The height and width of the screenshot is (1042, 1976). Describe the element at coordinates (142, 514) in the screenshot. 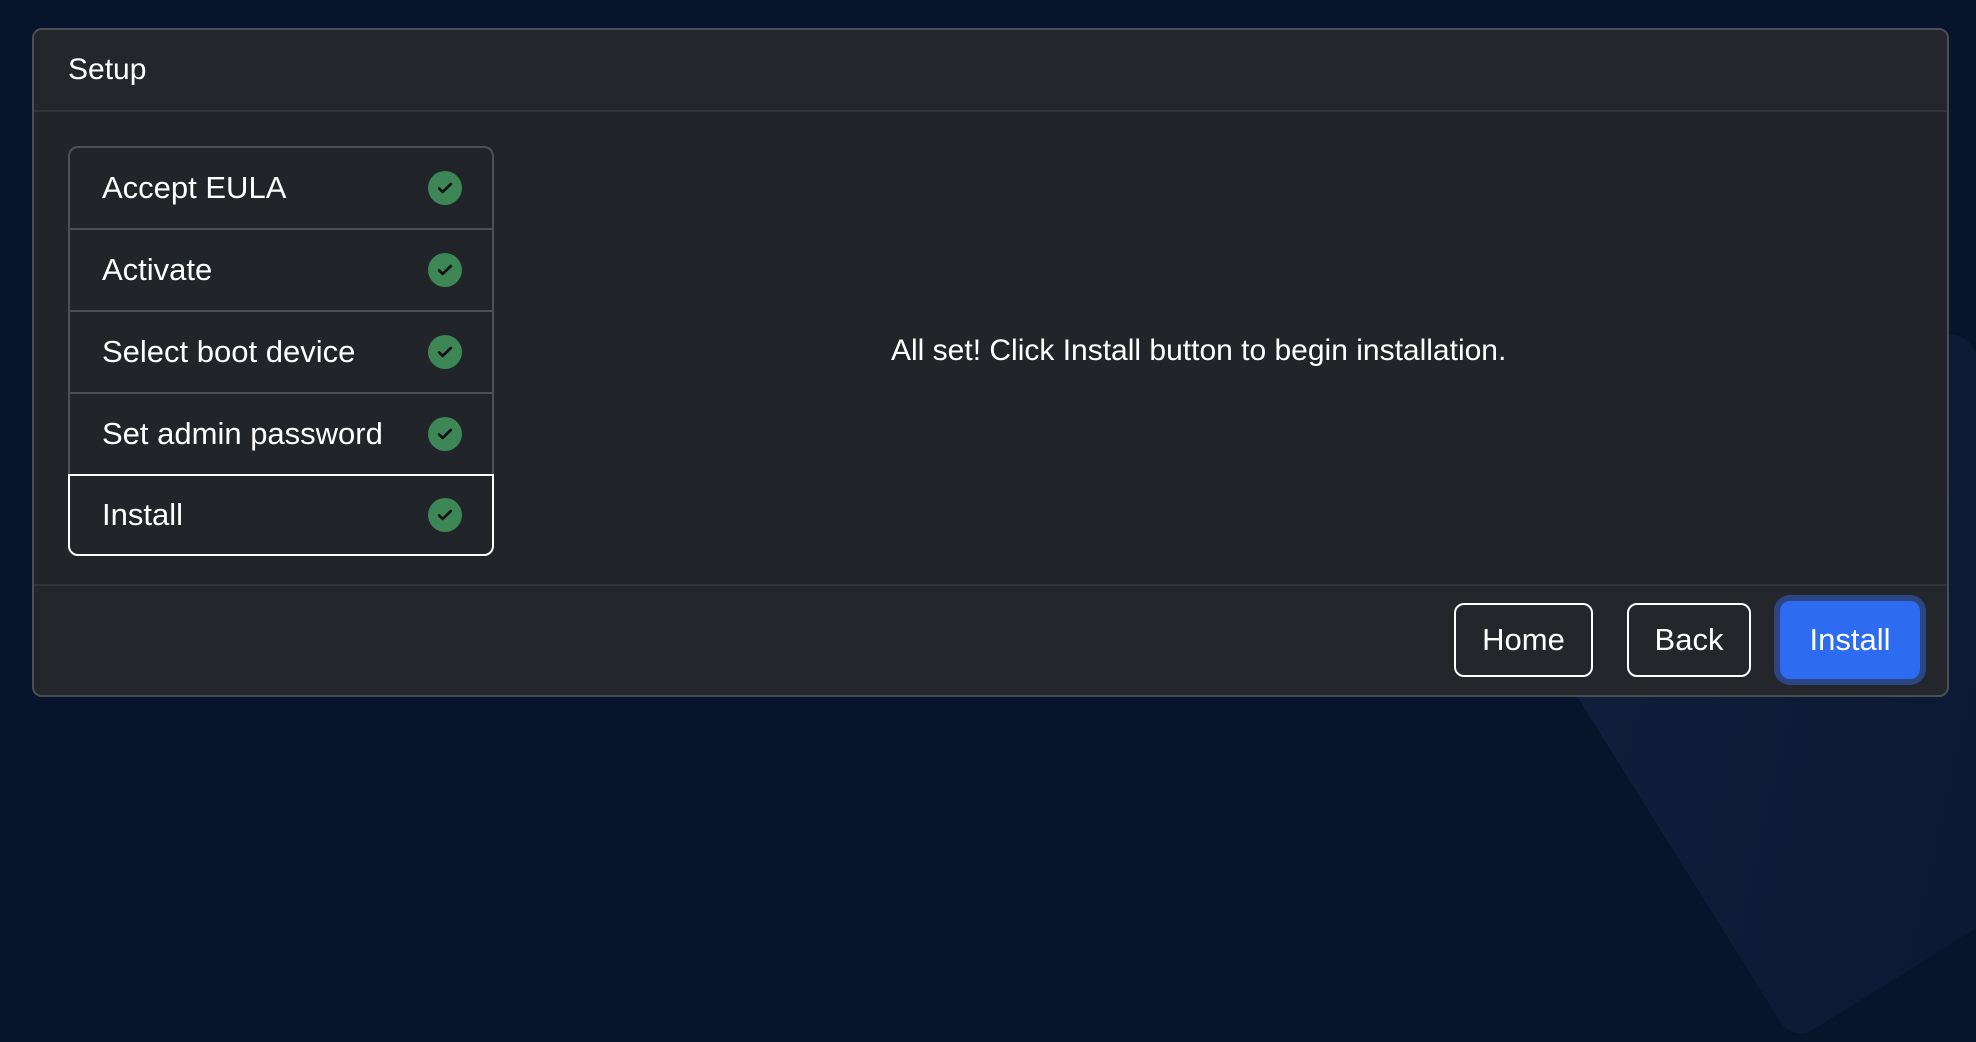

I see `step-label: Install` at that location.